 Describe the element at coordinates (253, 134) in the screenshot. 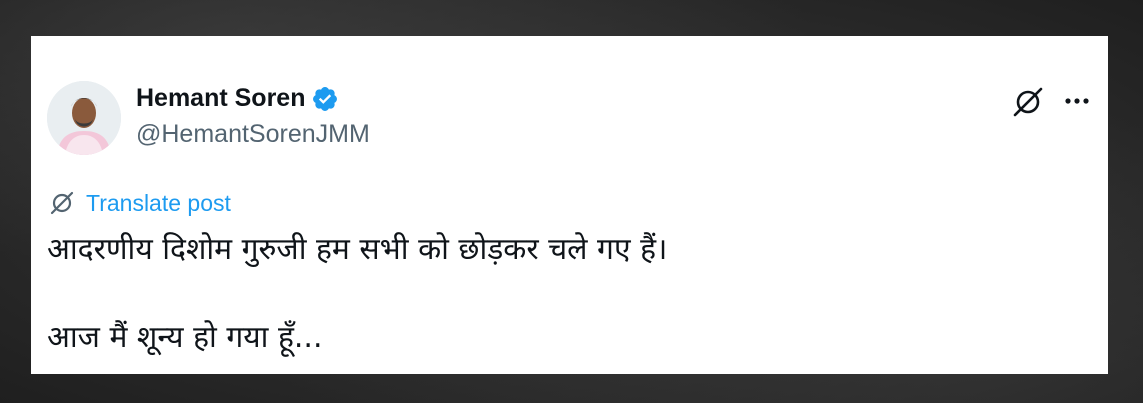

I see `author-handle: @HemantSorenJMM` at that location.